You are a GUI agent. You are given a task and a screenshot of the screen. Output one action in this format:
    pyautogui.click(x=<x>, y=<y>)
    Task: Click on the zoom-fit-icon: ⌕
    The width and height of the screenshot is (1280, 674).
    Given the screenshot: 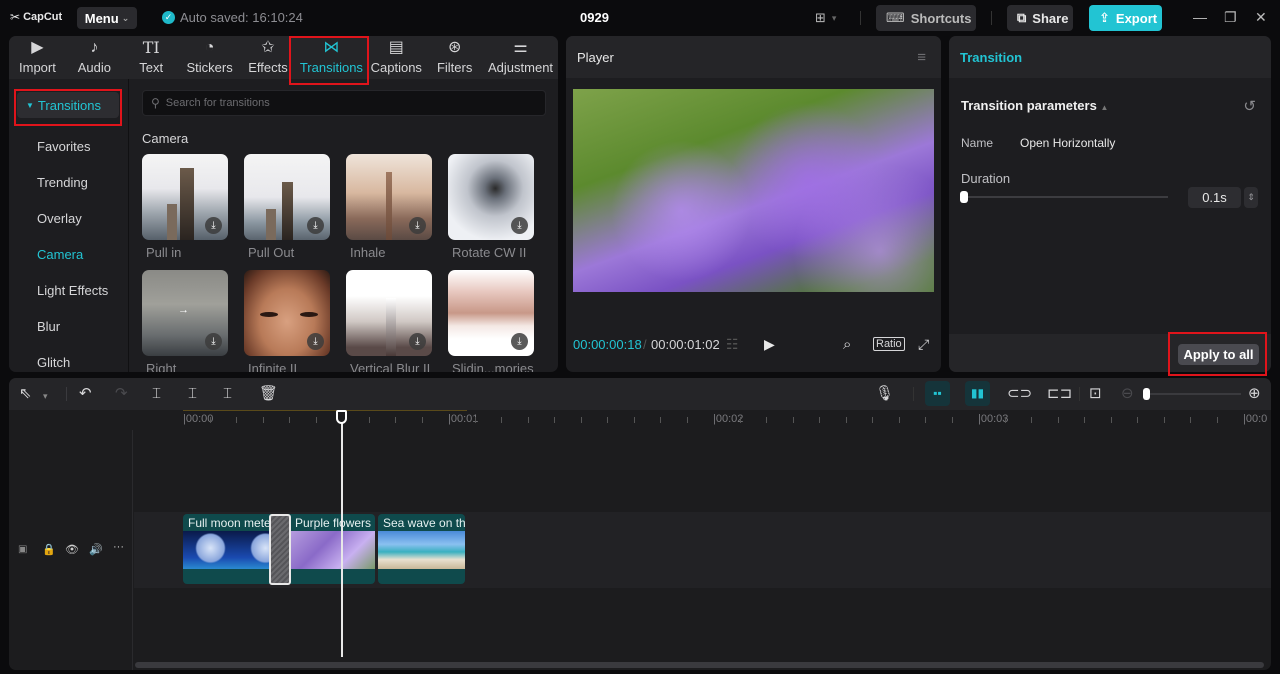 What is the action you would take?
    pyautogui.click(x=847, y=344)
    